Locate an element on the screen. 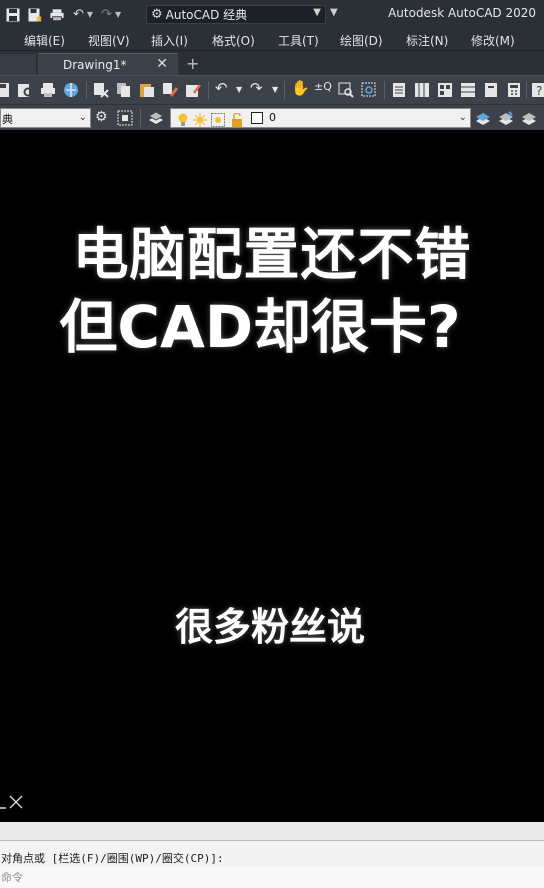  new-tab-icon: + is located at coordinates (192, 63).